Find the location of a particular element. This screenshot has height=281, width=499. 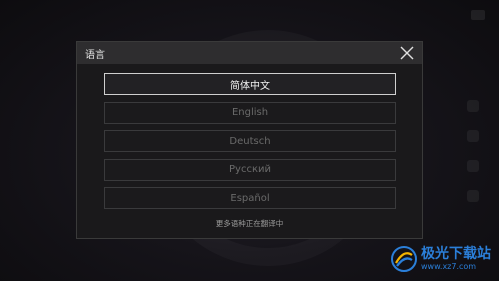

aurora-logo-icon is located at coordinates (404, 259).